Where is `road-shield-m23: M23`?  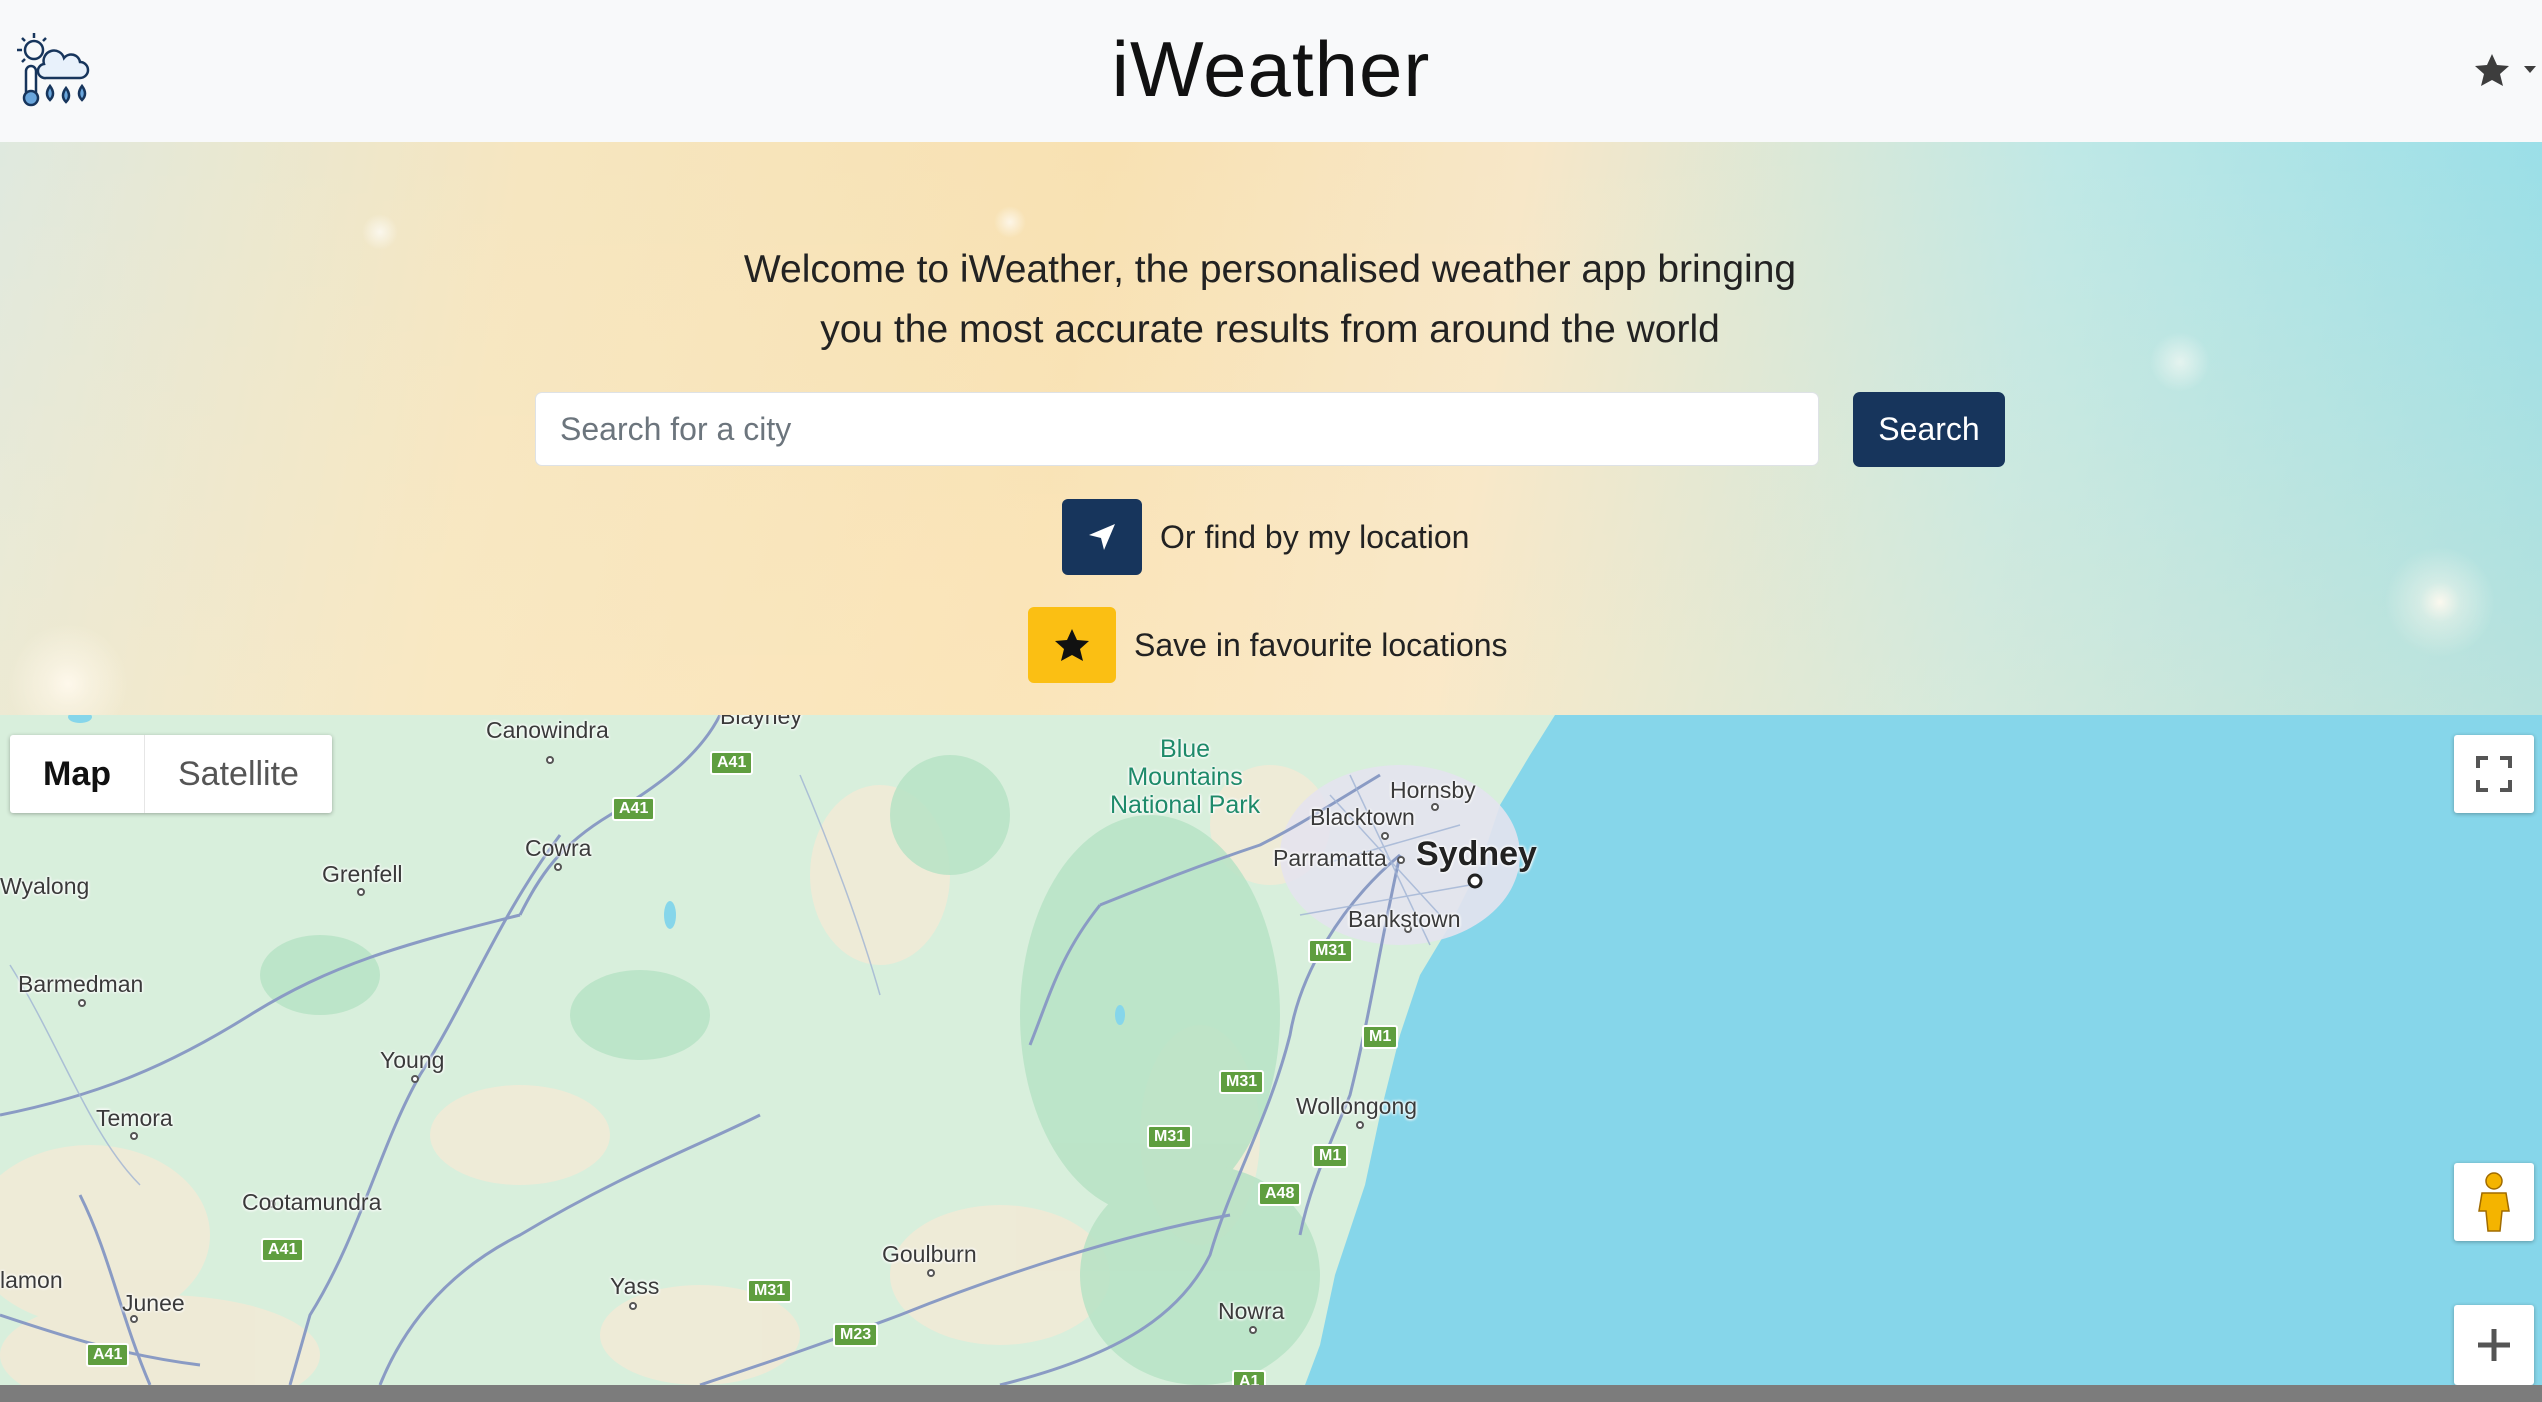
road-shield-m23: M23 is located at coordinates (856, 1335).